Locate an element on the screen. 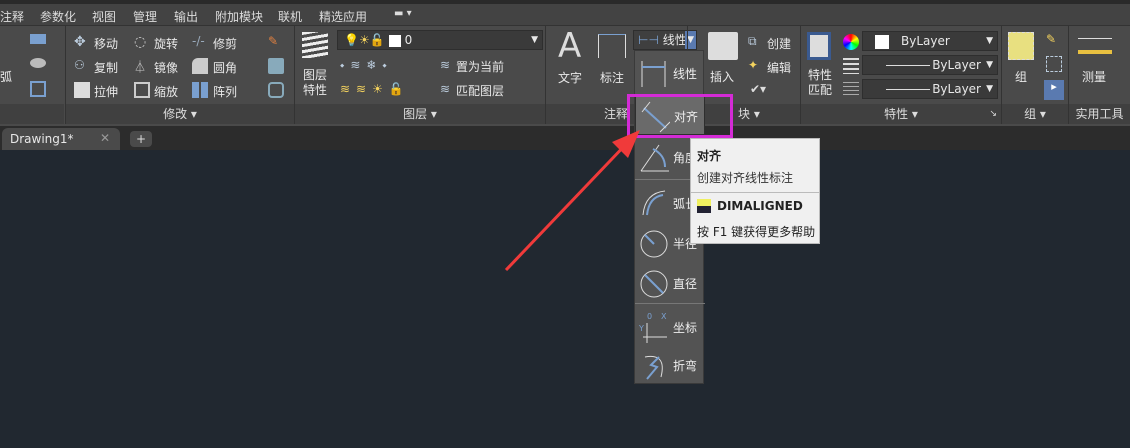  rotate-button: 旋转 is located at coordinates (166, 43).